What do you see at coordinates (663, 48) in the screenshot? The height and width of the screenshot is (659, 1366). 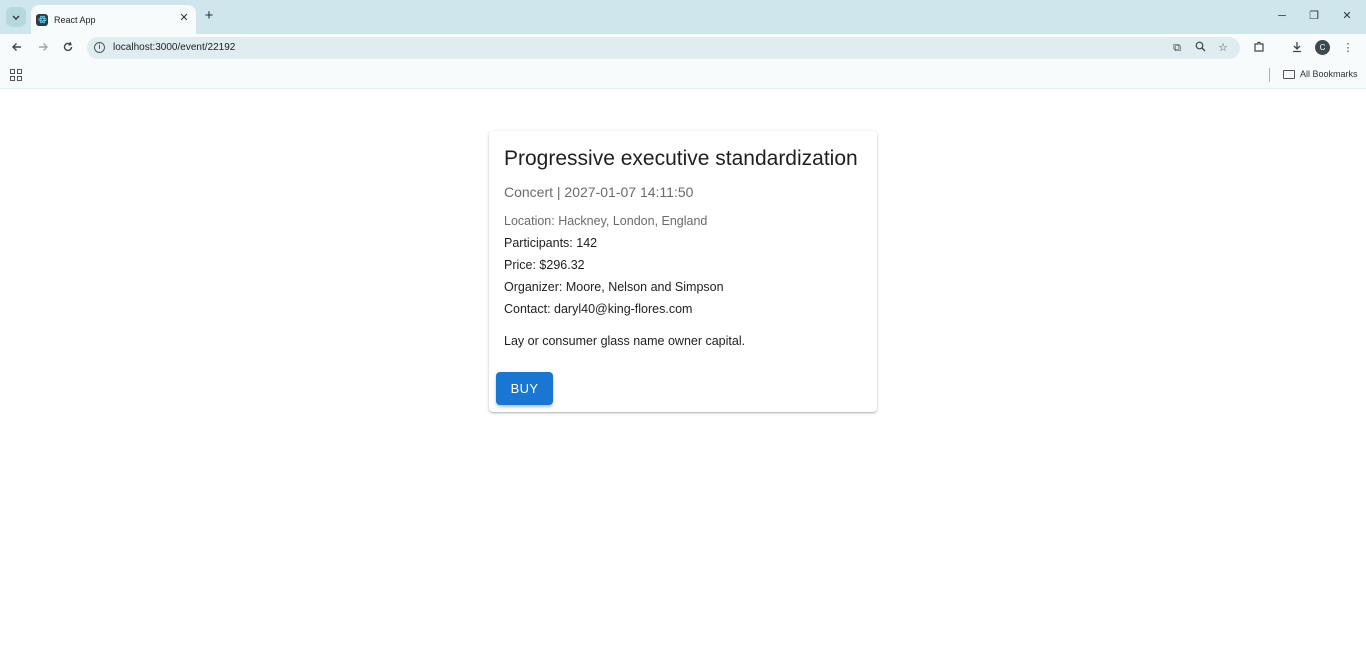 I see `address-bar: i localhost:3000/event/22192 ⧉ ☆` at bounding box center [663, 48].